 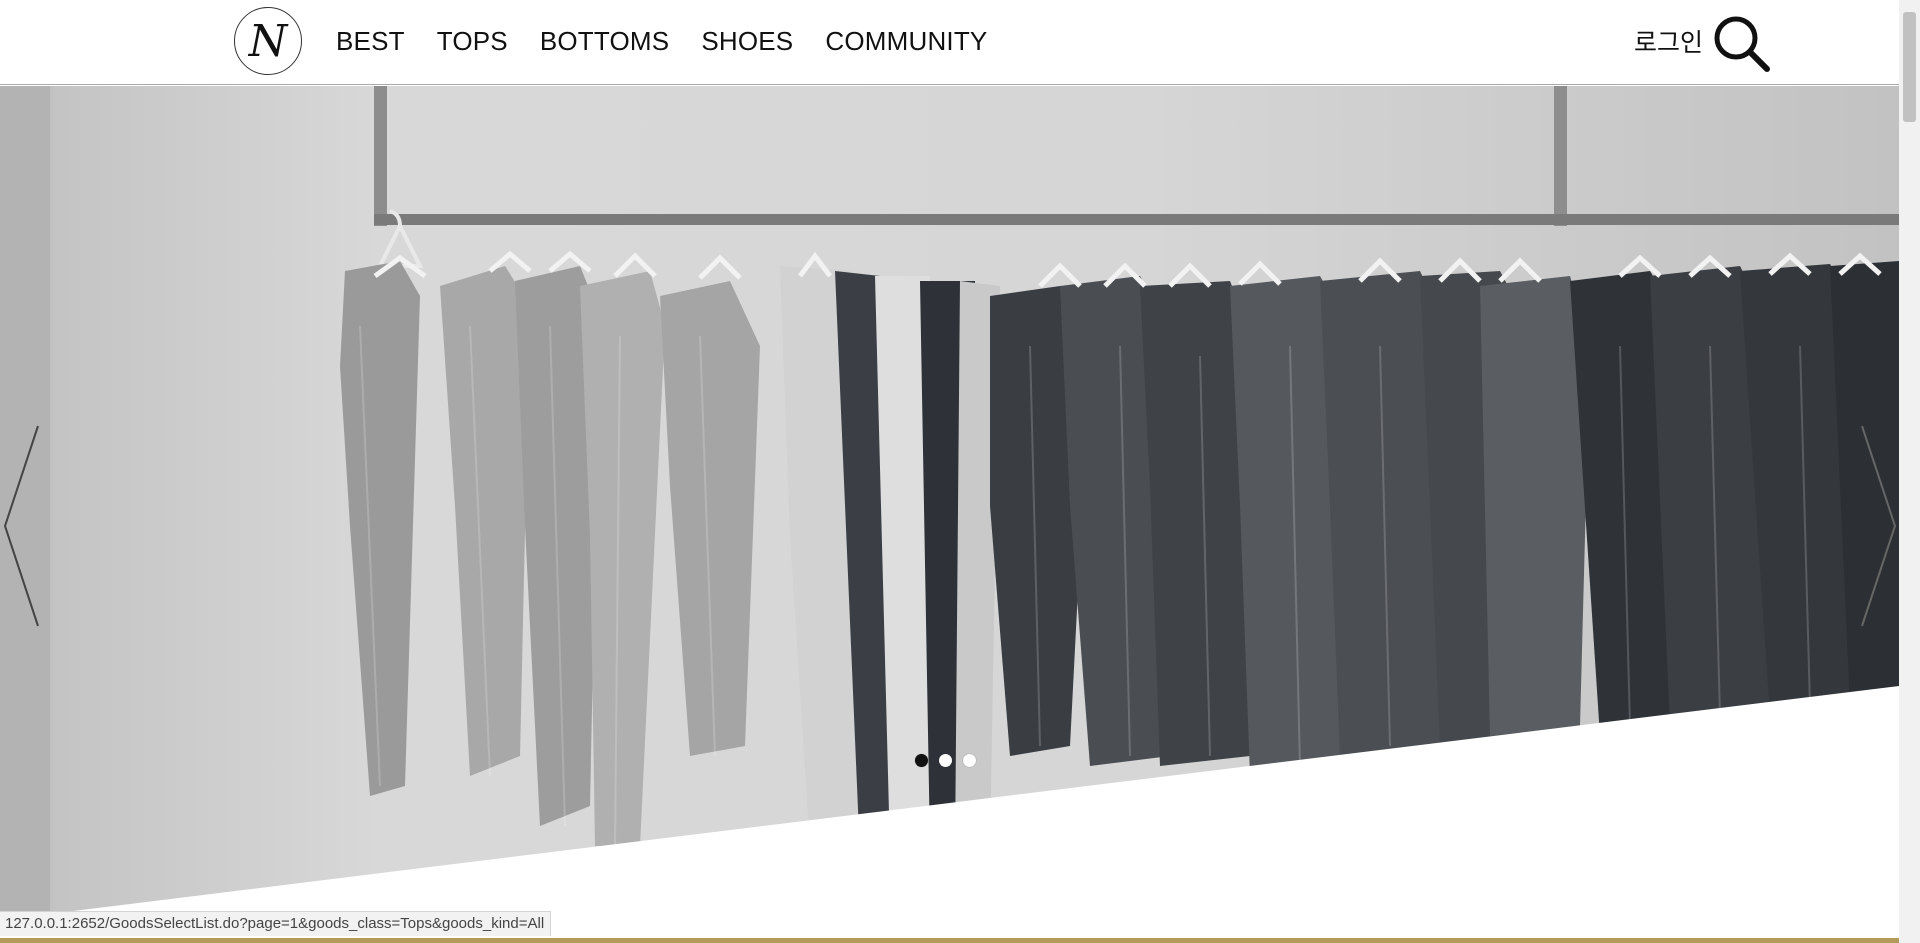 What do you see at coordinates (472, 41) in the screenshot?
I see `nav-tops: TOPS` at bounding box center [472, 41].